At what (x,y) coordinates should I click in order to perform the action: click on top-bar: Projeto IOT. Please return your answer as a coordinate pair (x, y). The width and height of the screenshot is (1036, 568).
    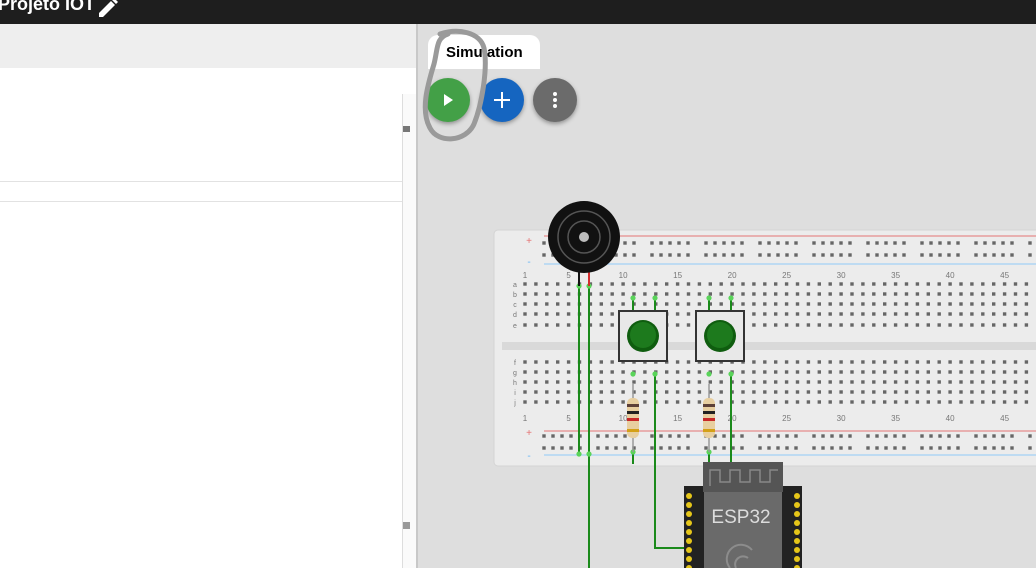
    Looking at the image, I should click on (518, 12).